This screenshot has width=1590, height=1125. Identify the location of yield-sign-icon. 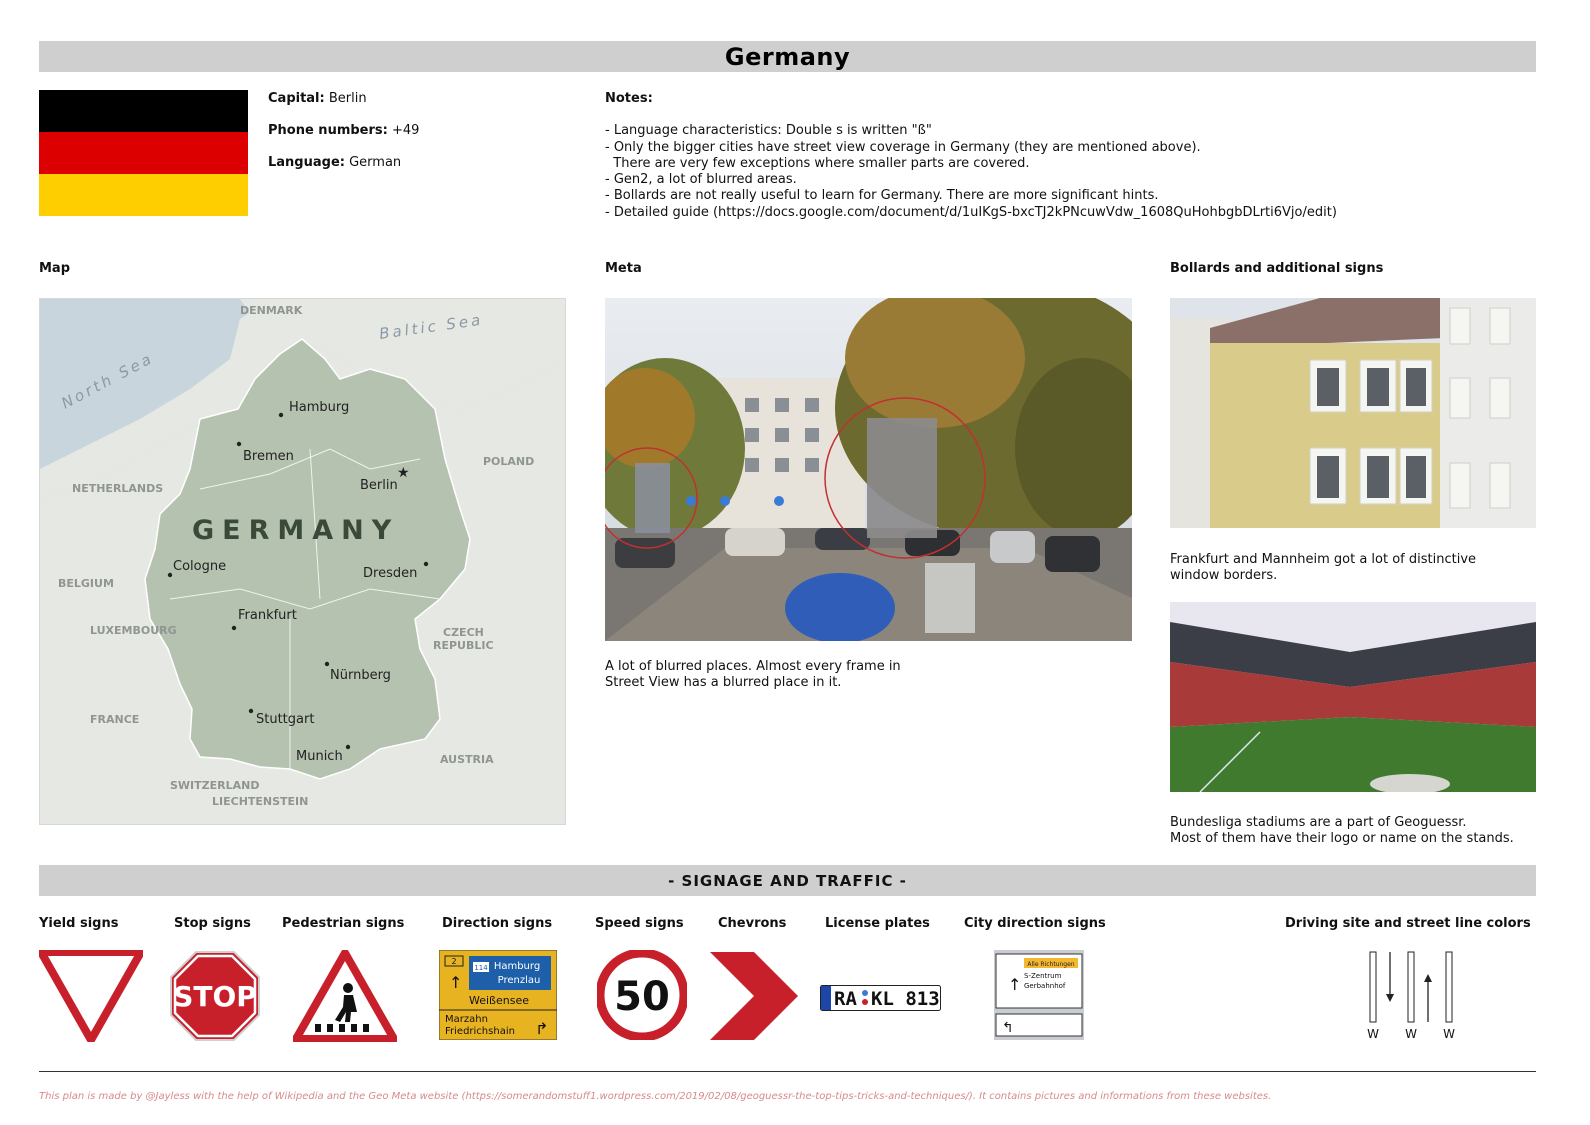
(91, 997).